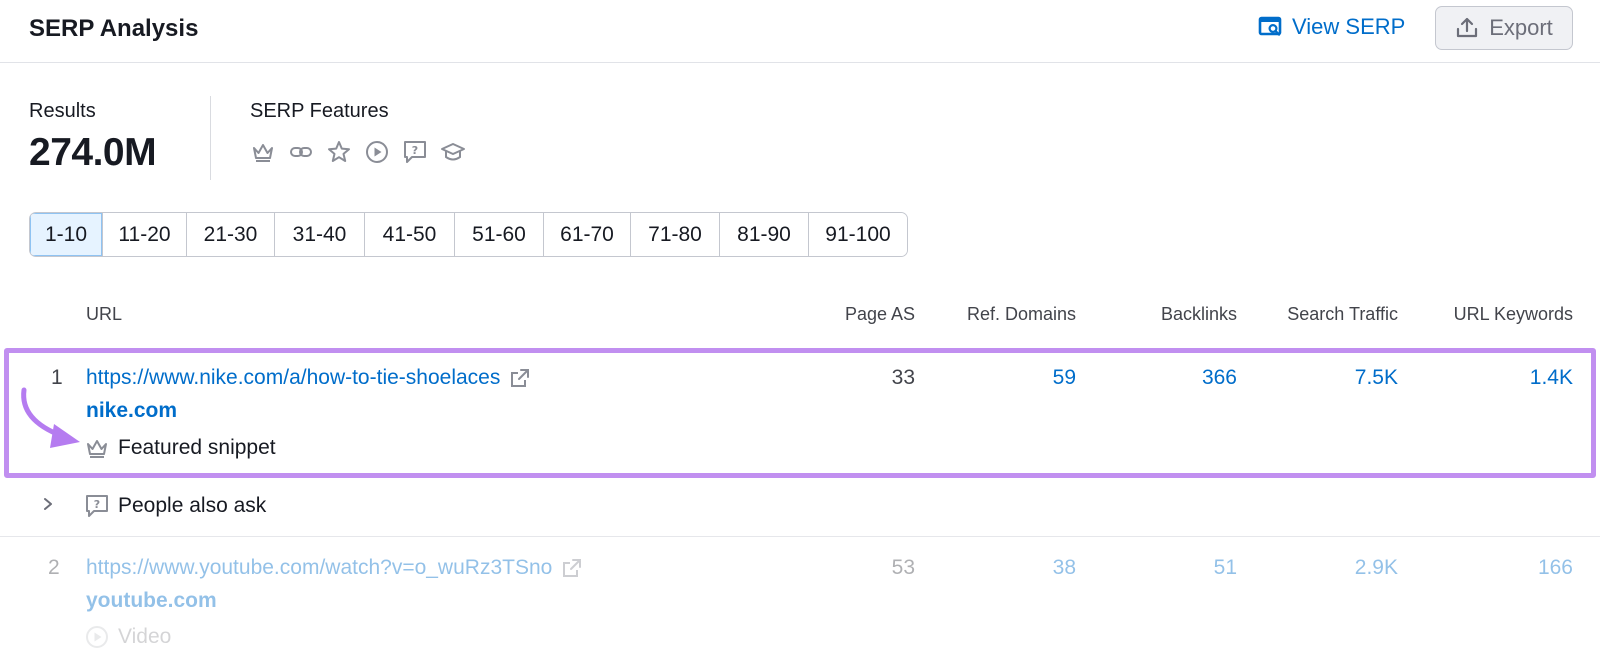 The image size is (1600, 660). Describe the element at coordinates (903, 567) in the screenshot. I see `row-2-page-as: 53` at that location.